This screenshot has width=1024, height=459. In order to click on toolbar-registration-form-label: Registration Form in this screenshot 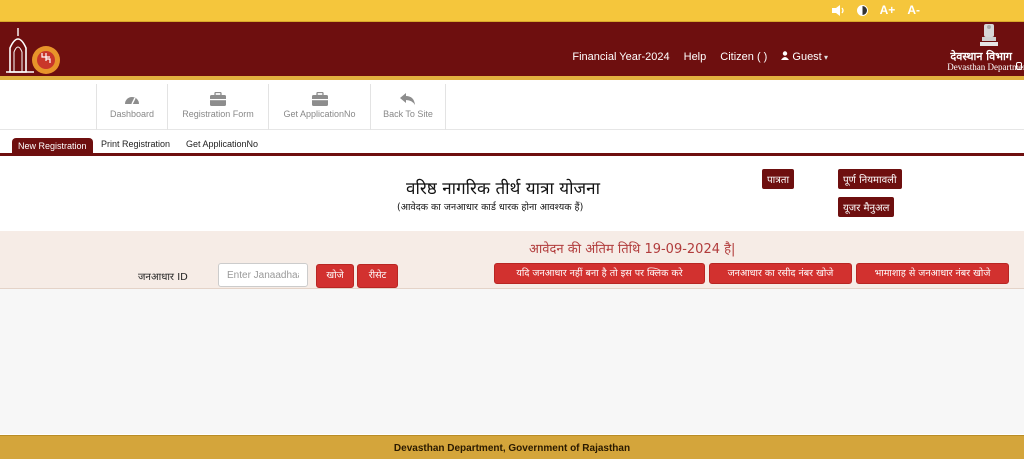, I will do `click(218, 114)`.